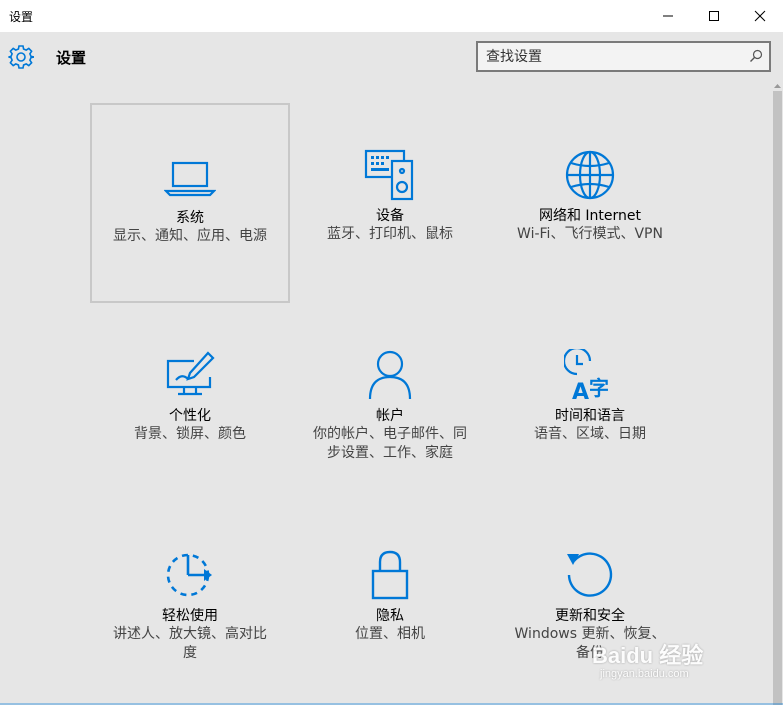  I want to click on tile-ease-of-access: 轻松使用 讲述人、放大镜、高对比度, so click(190, 603).